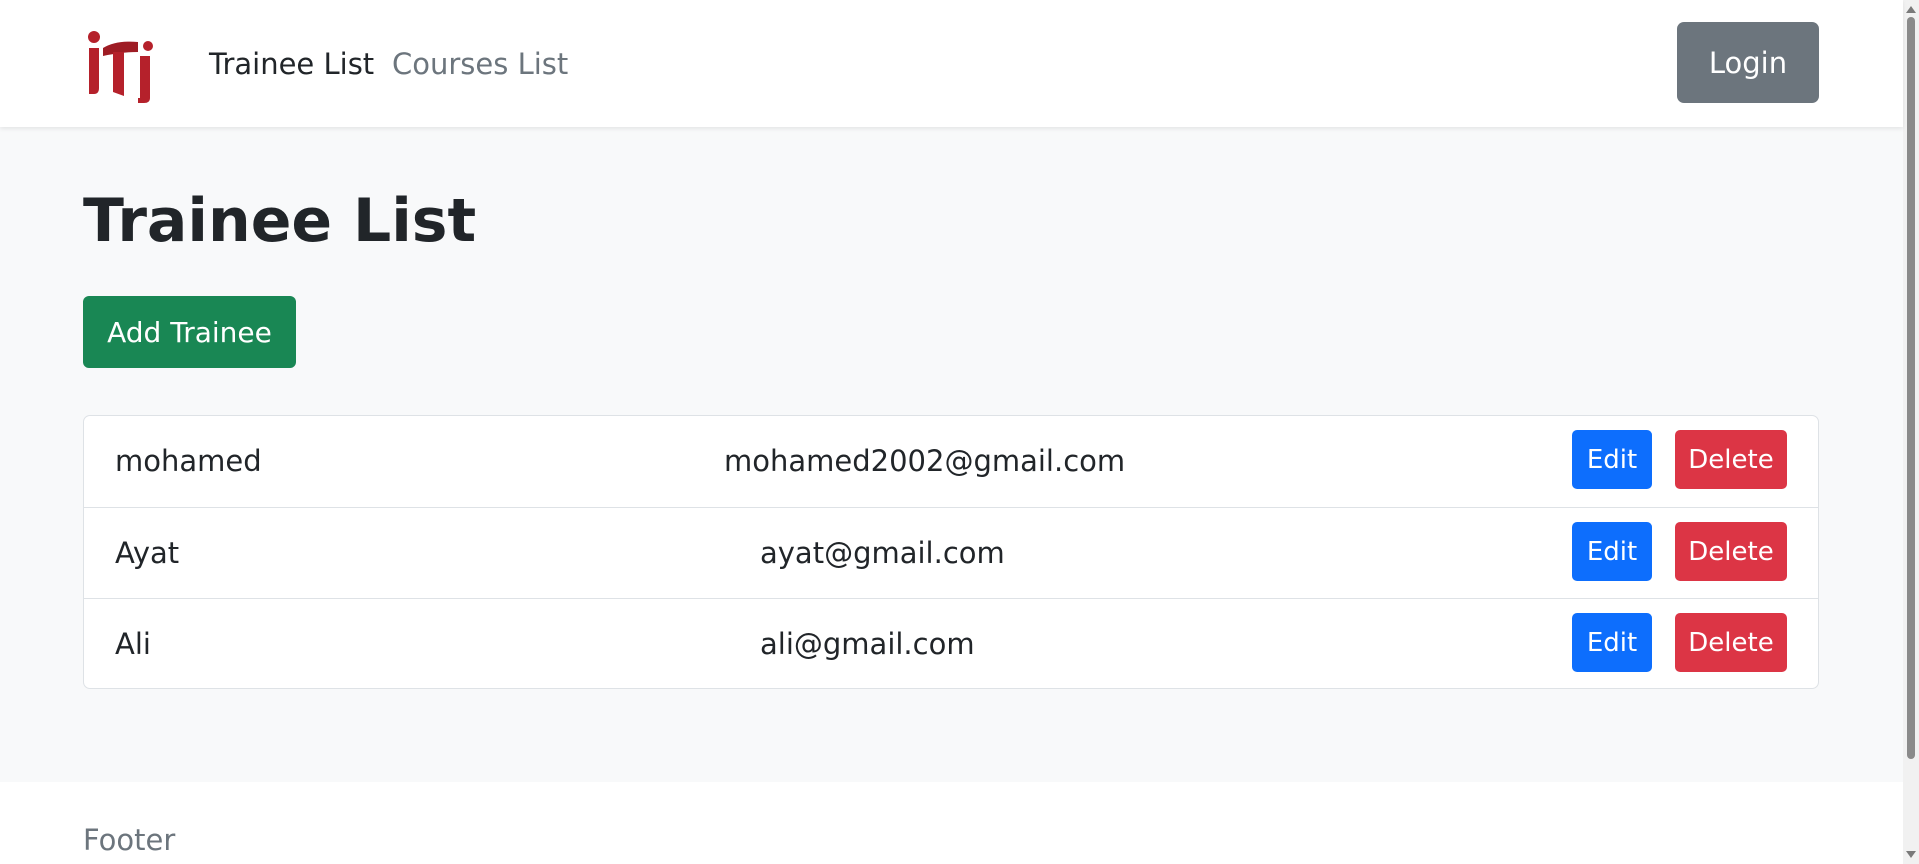 The image size is (1919, 864). I want to click on add-trainee-button: Add Trainee, so click(189, 332).